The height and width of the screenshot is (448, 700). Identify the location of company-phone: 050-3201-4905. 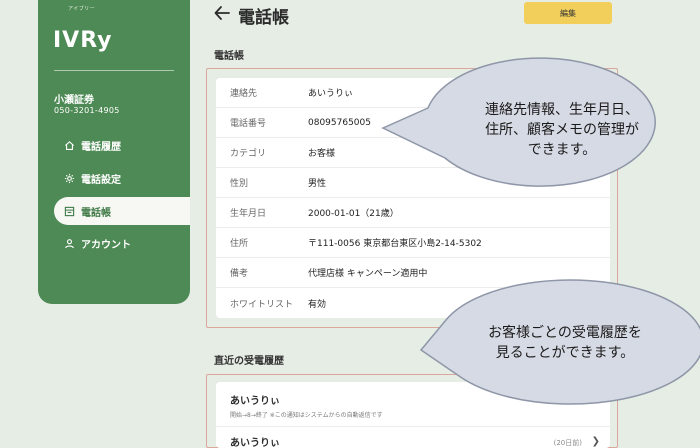
(87, 110).